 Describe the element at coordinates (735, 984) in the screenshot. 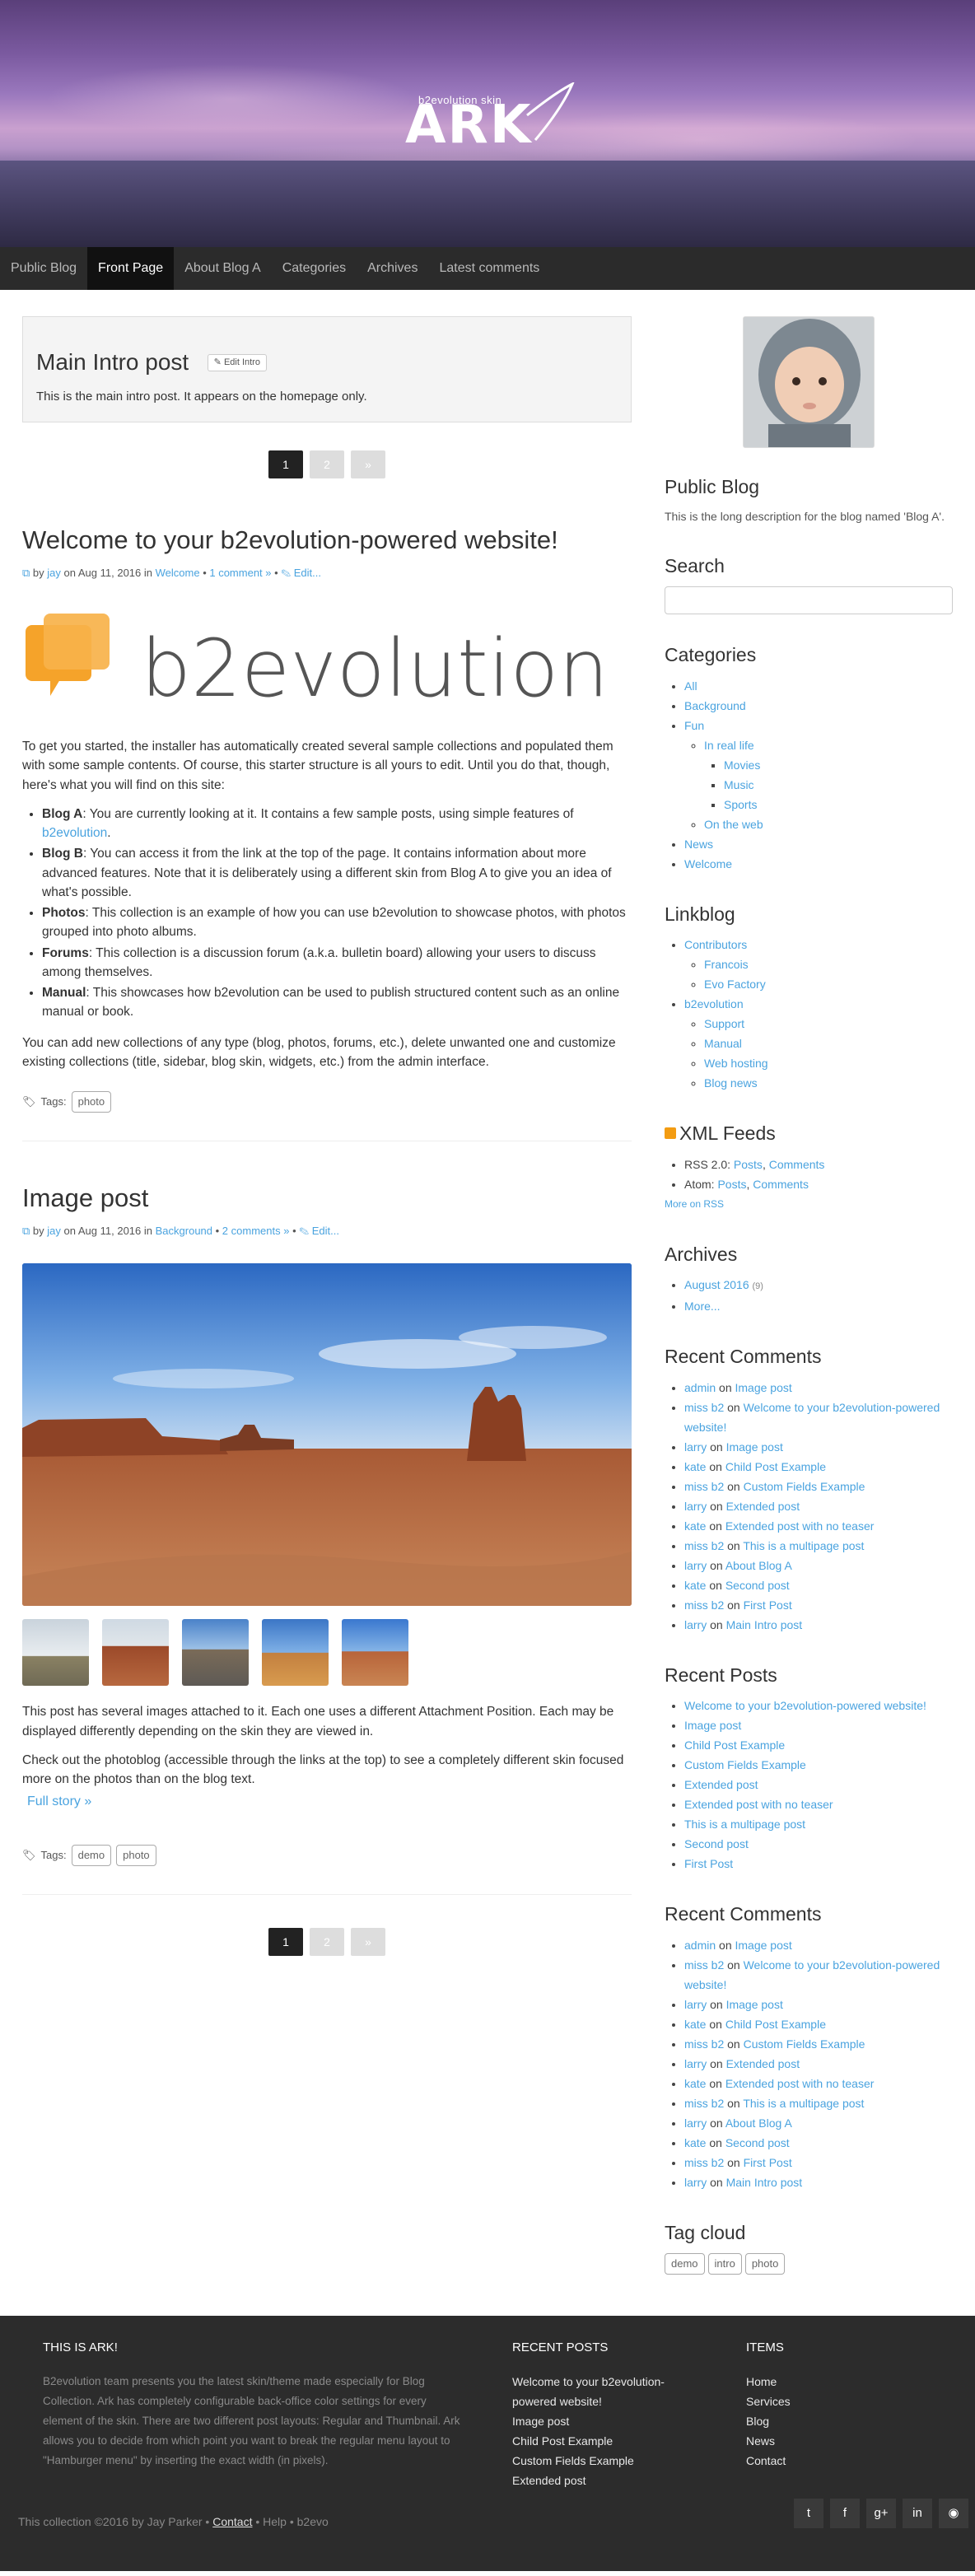

I see `link-evo-factory: Evo Factory` at that location.